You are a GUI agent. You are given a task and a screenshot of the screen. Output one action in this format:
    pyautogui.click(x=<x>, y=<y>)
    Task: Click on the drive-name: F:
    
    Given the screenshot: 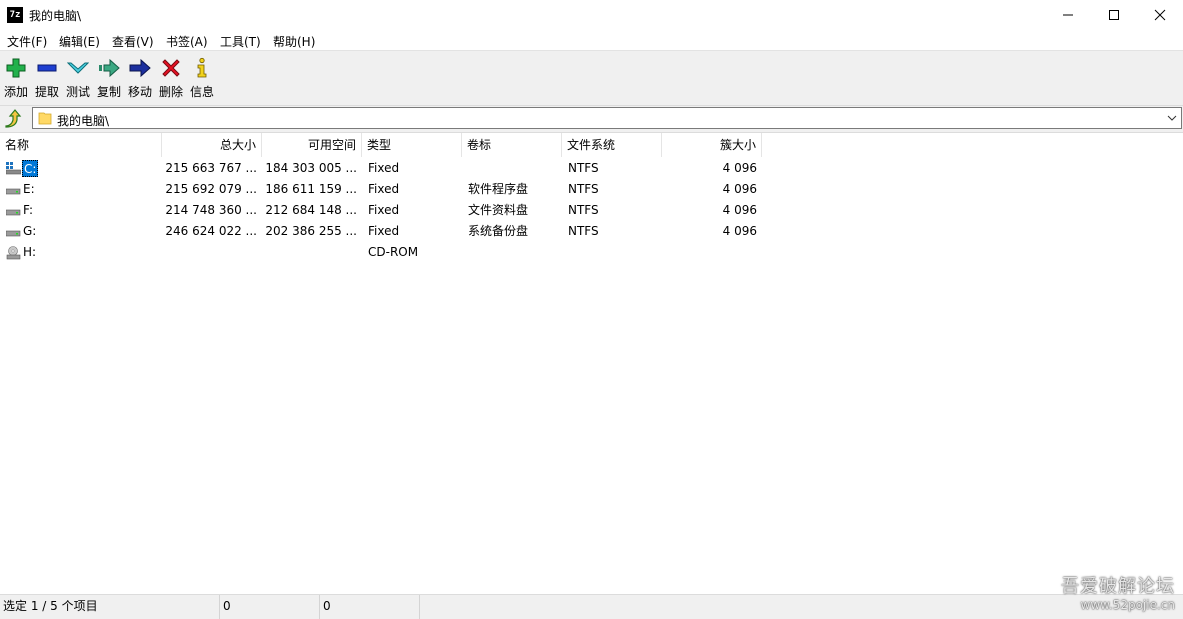 What is the action you would take?
    pyautogui.click(x=28, y=210)
    